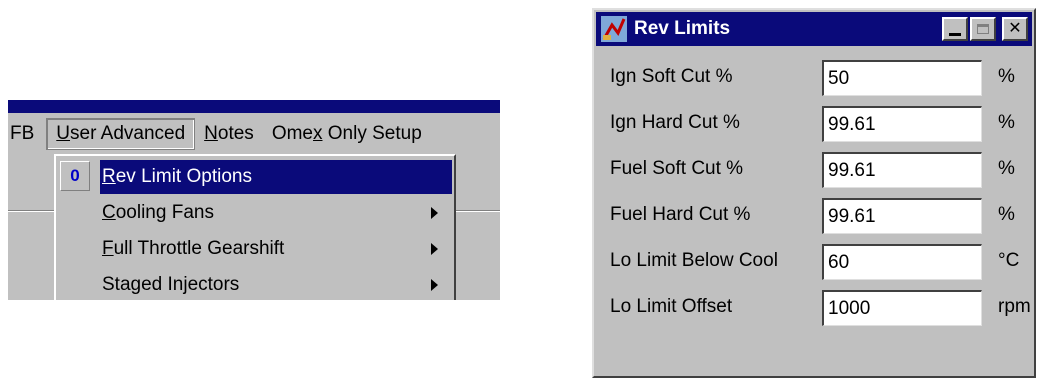  I want to click on rev-limit-icon: 0, so click(75, 176).